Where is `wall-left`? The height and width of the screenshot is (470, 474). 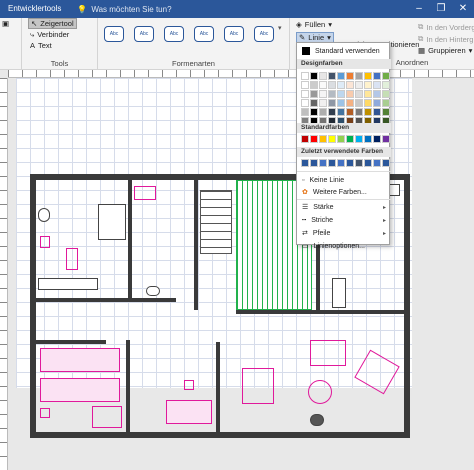 wall-left is located at coordinates (33, 306).